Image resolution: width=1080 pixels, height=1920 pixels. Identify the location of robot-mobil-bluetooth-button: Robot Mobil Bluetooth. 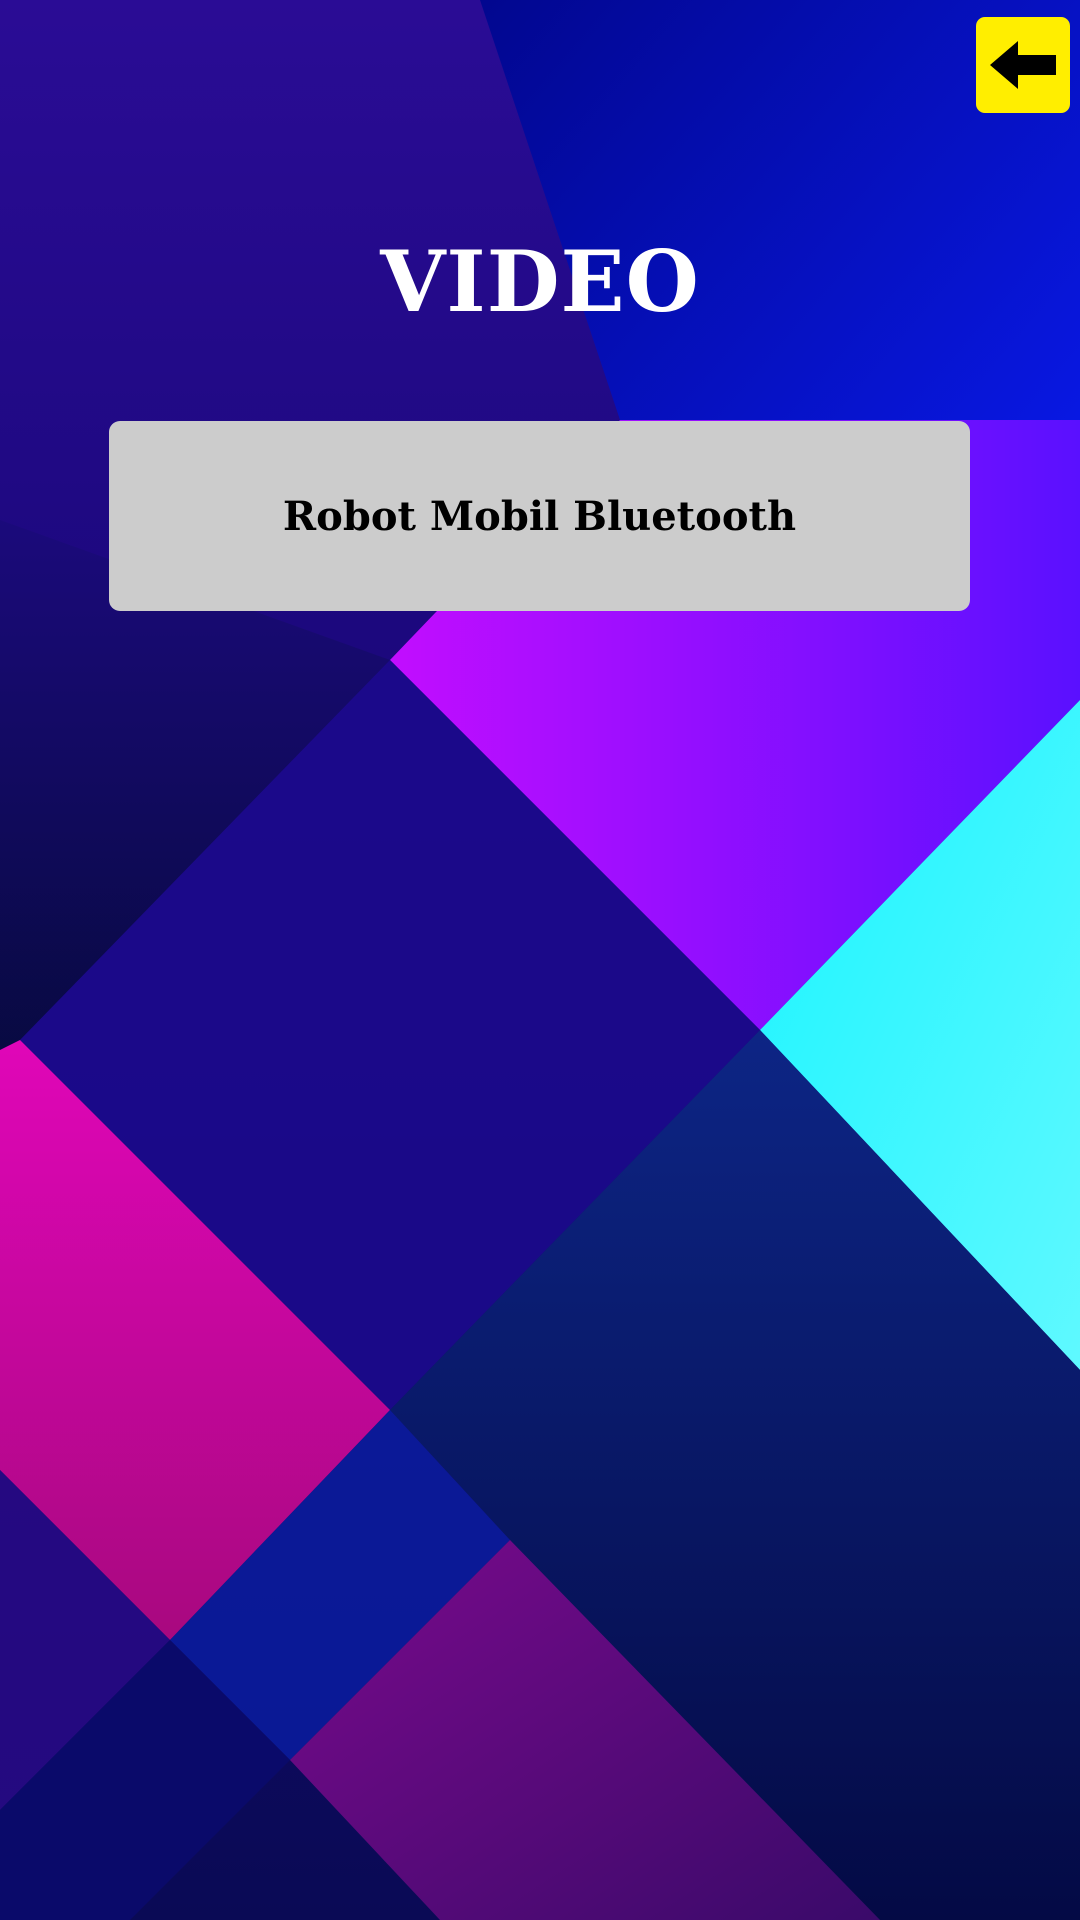
(539, 516).